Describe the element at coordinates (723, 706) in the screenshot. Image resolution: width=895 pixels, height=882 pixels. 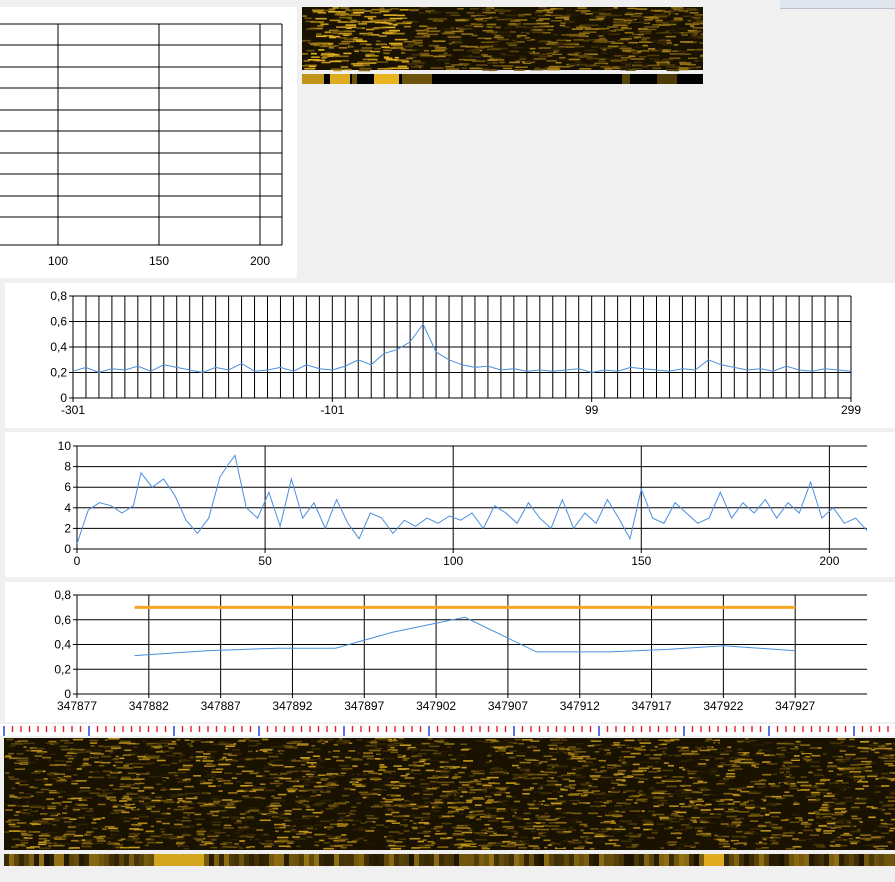
I see `x-tick-label: 347922` at that location.